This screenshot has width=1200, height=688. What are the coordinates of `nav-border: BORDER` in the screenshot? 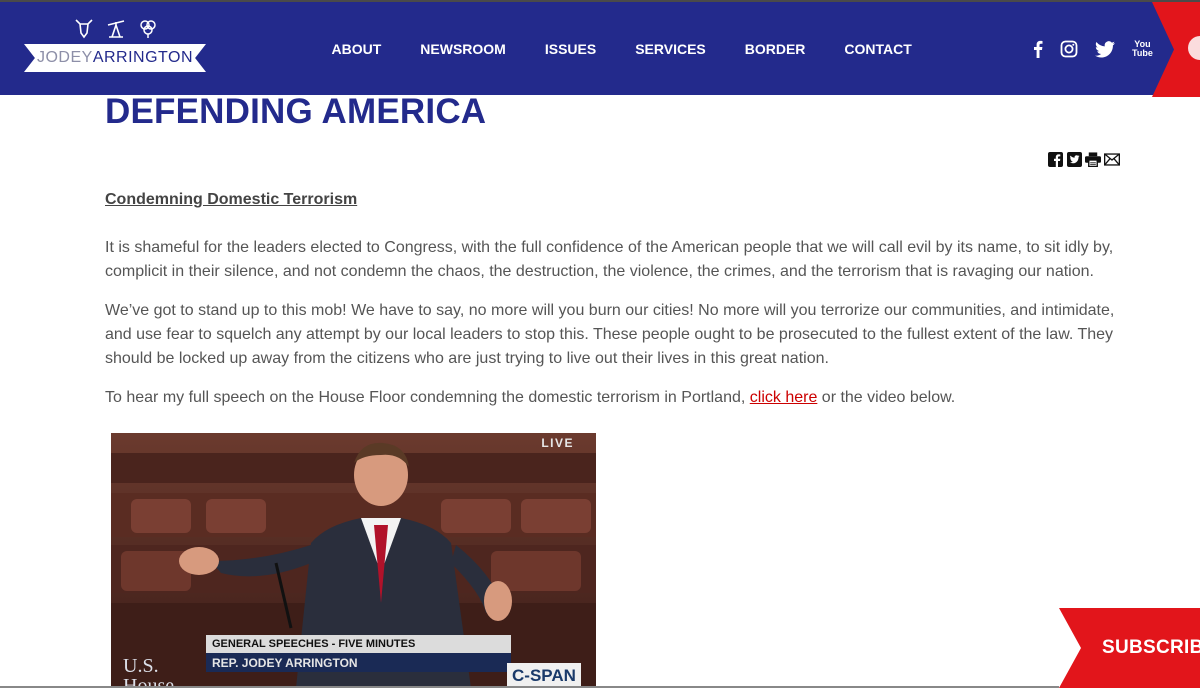 It's located at (775, 49).